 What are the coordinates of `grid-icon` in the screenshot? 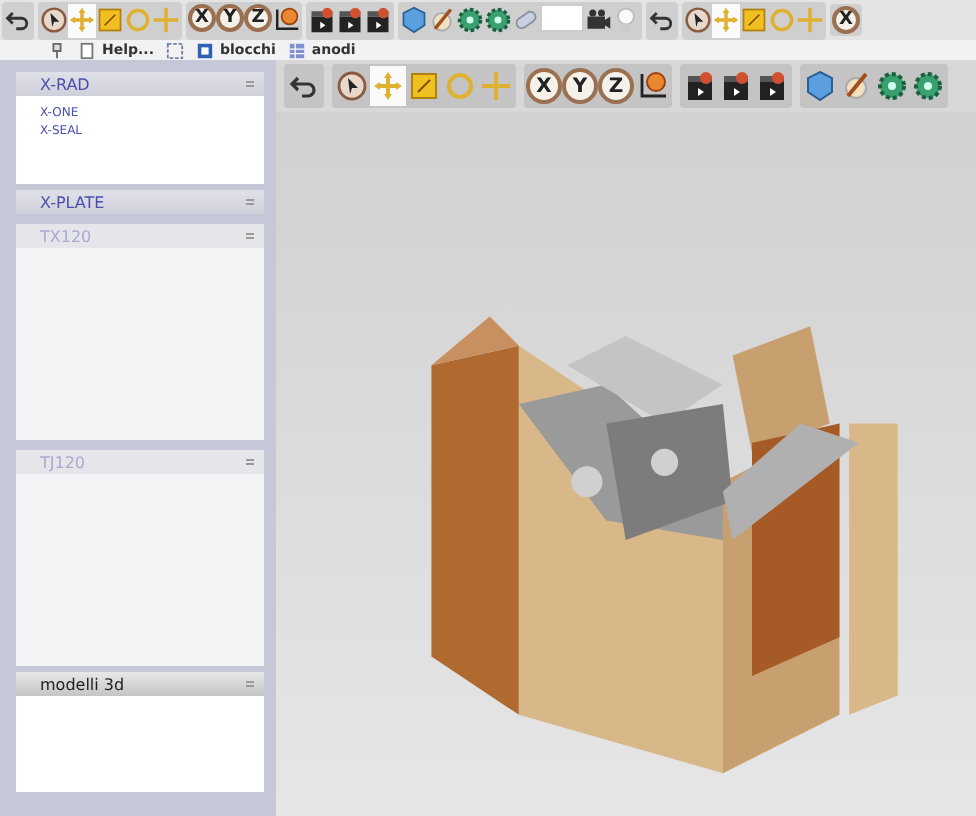 It's located at (296, 50).